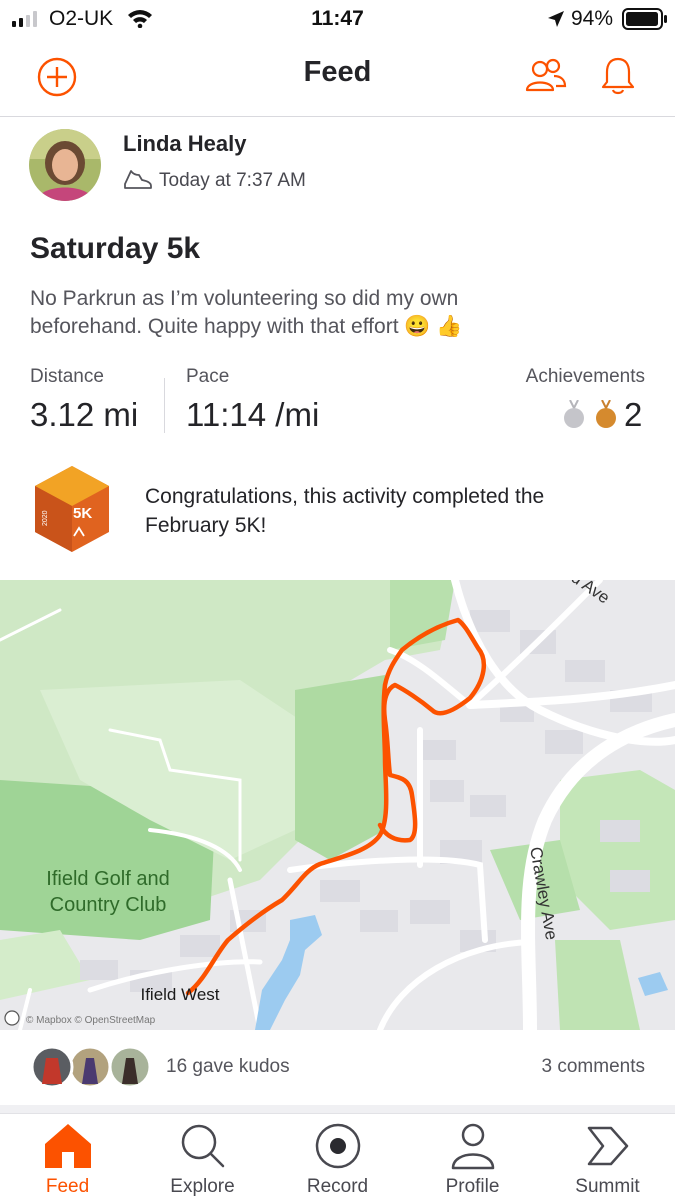  I want to click on mapbox-logo-icon, so click(12, 1018).